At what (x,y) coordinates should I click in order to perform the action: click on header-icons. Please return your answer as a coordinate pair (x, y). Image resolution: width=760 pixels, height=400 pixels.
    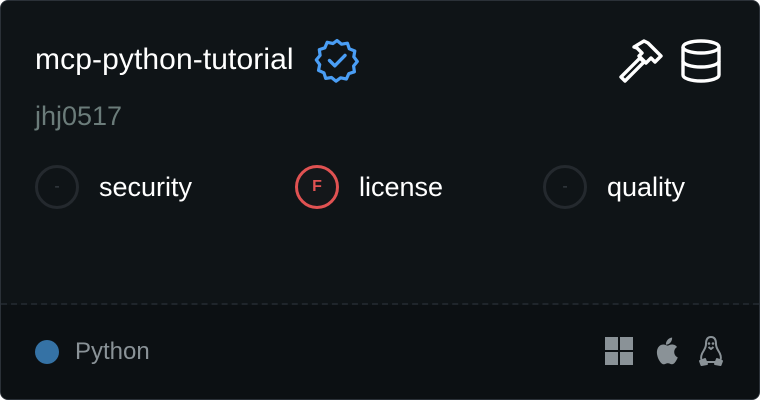
    Looking at the image, I should click on (670, 61).